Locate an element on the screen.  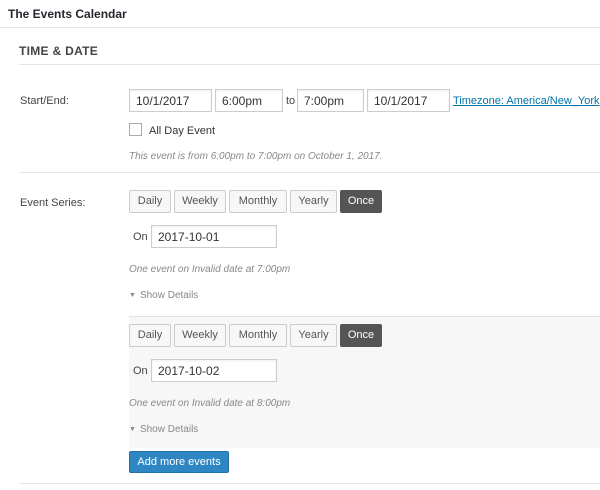
event-series-label: Event Series: is located at coordinates (53, 203).